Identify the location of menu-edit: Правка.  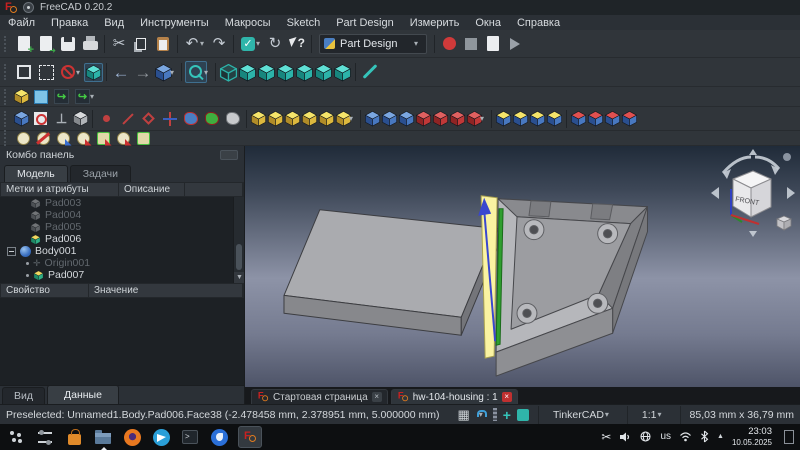
(69, 23).